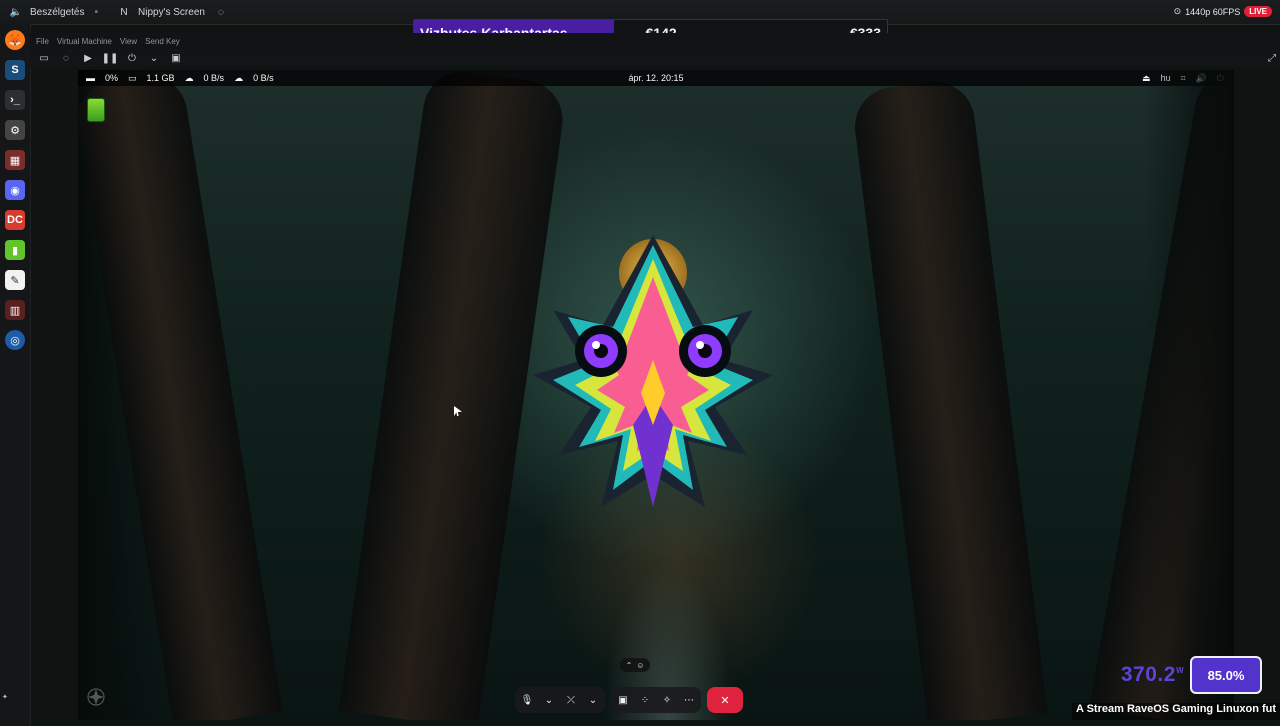  Describe the element at coordinates (16, 12) in the screenshot. I see `speaker-icon: 🔈` at that location.